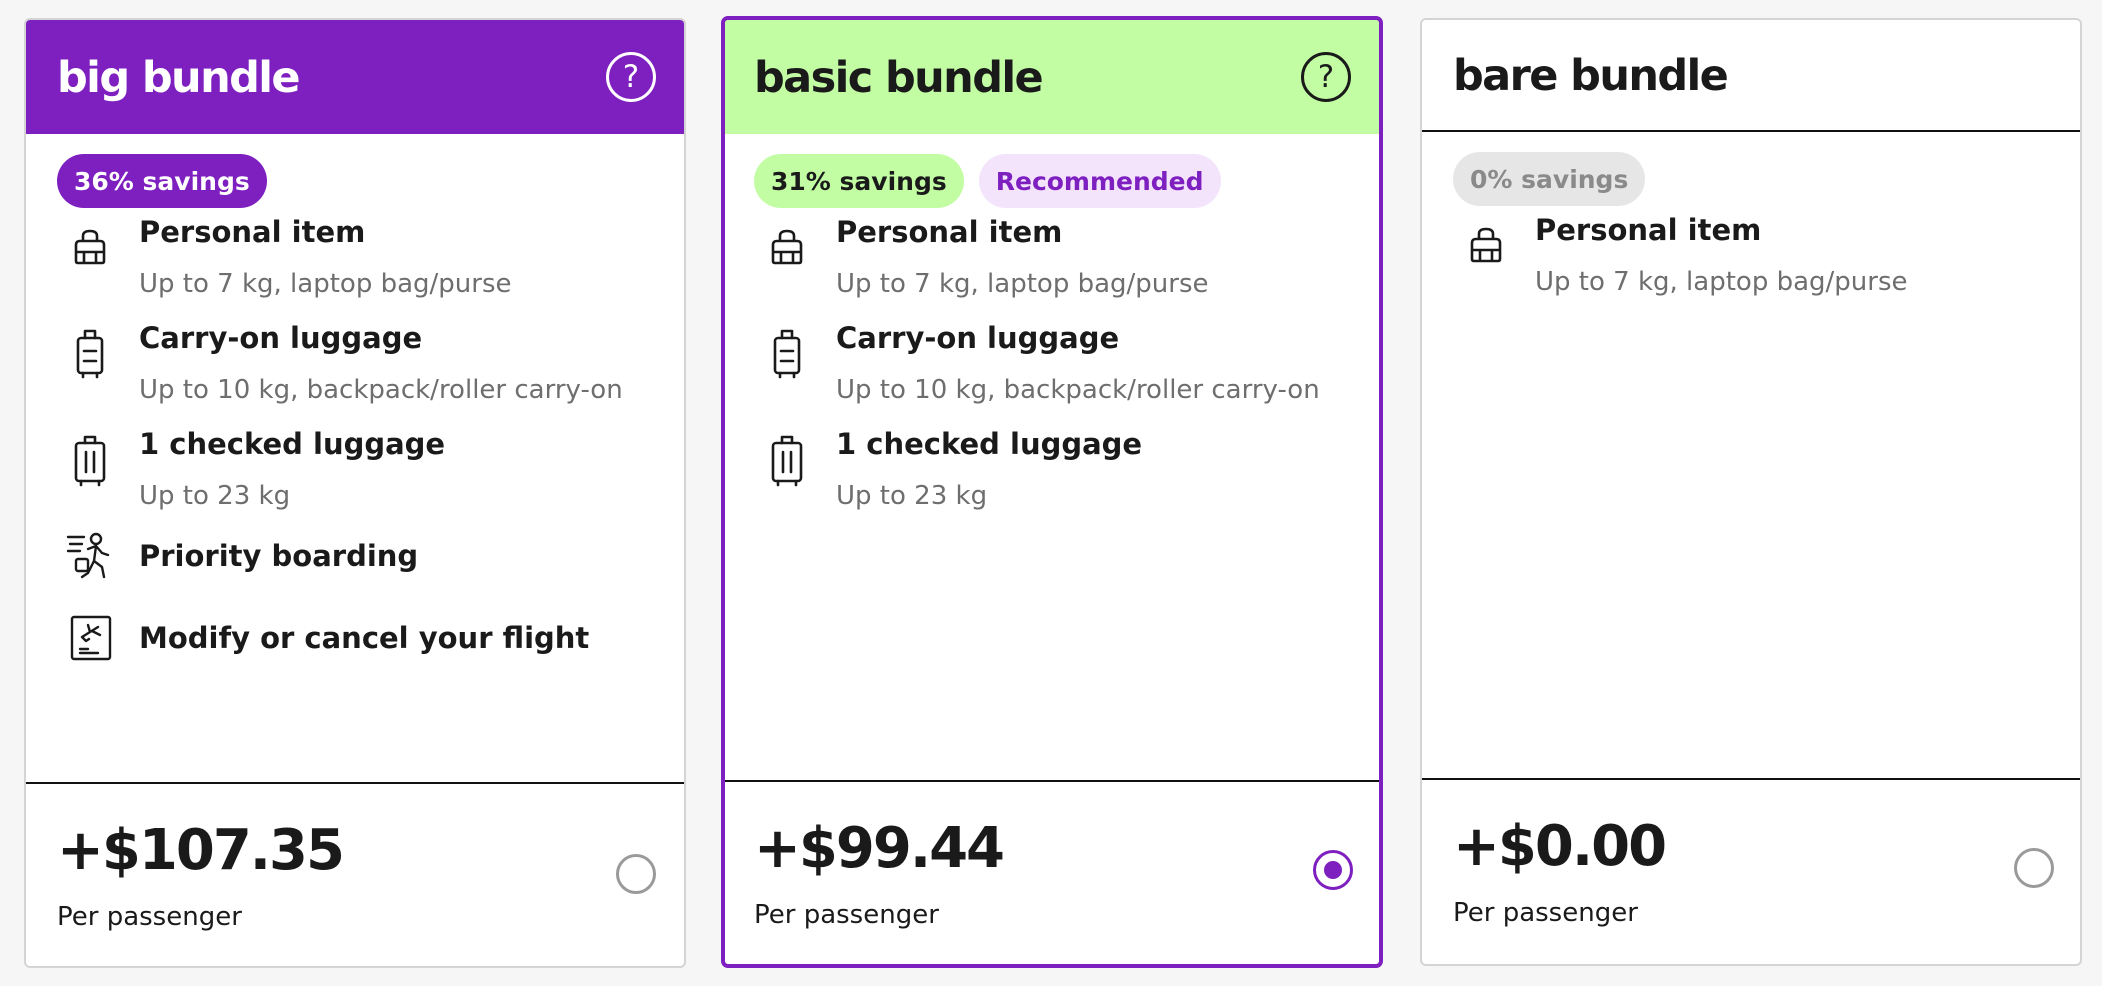  I want to click on card-header: big bundle ?, so click(355, 77).